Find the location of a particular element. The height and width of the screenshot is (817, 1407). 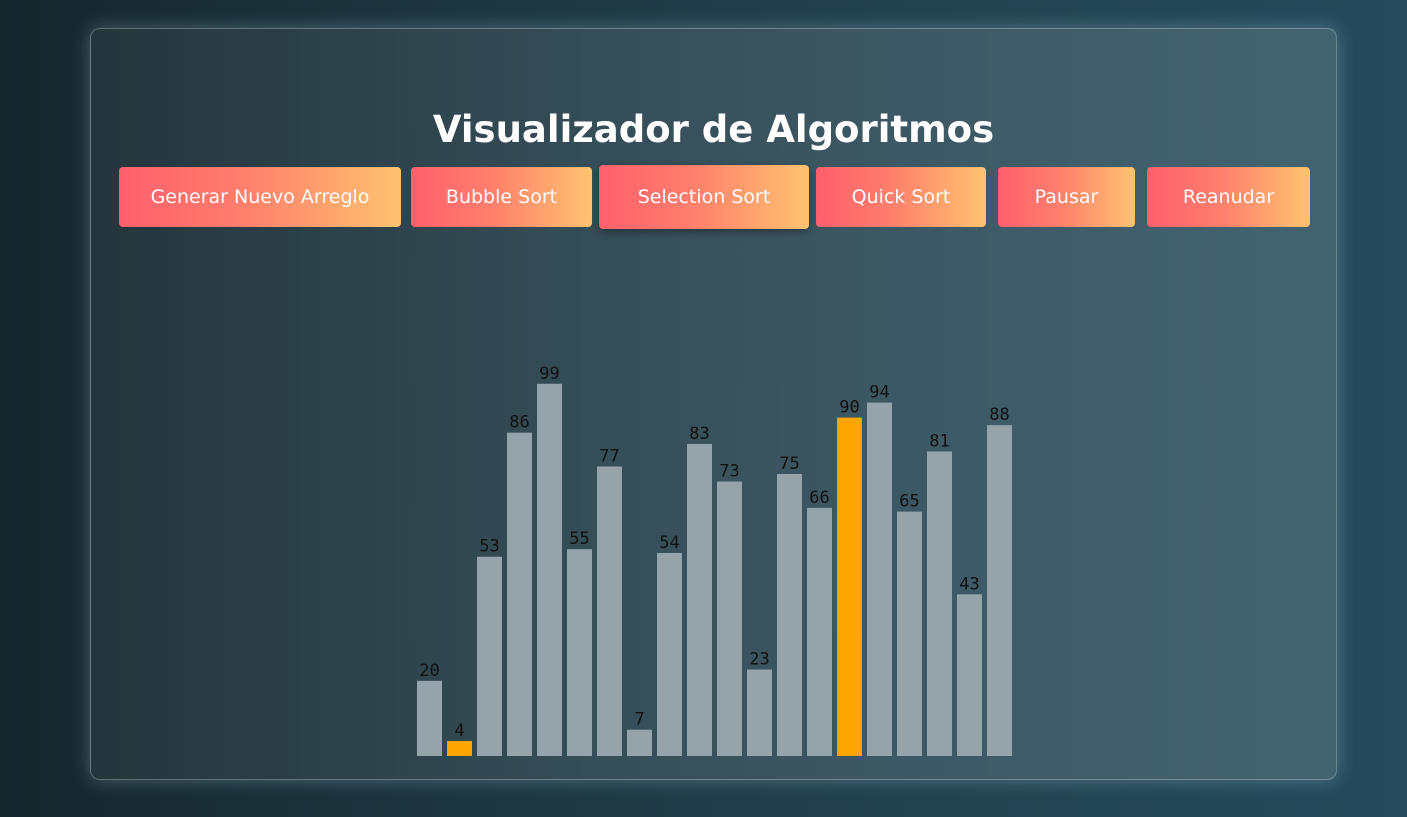

array-bar-value-label: 4 is located at coordinates (459, 731).